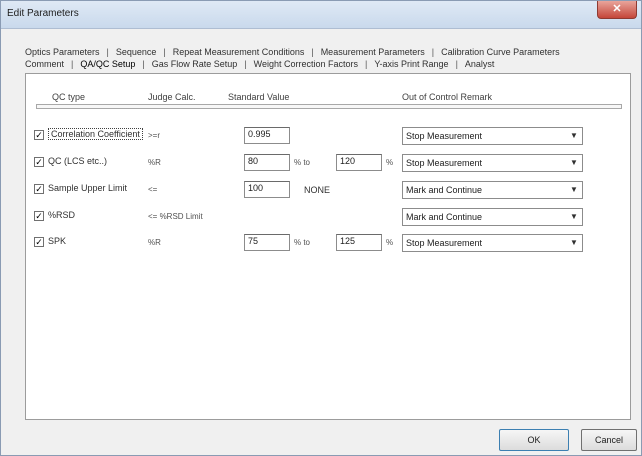 The height and width of the screenshot is (456, 642). Describe the element at coordinates (534, 440) in the screenshot. I see `ok-button: OK` at that location.